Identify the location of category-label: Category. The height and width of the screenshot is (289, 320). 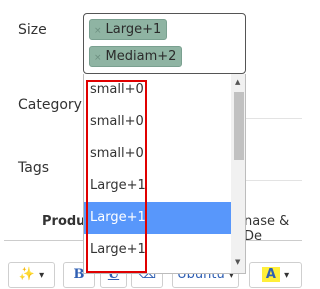
(50, 105).